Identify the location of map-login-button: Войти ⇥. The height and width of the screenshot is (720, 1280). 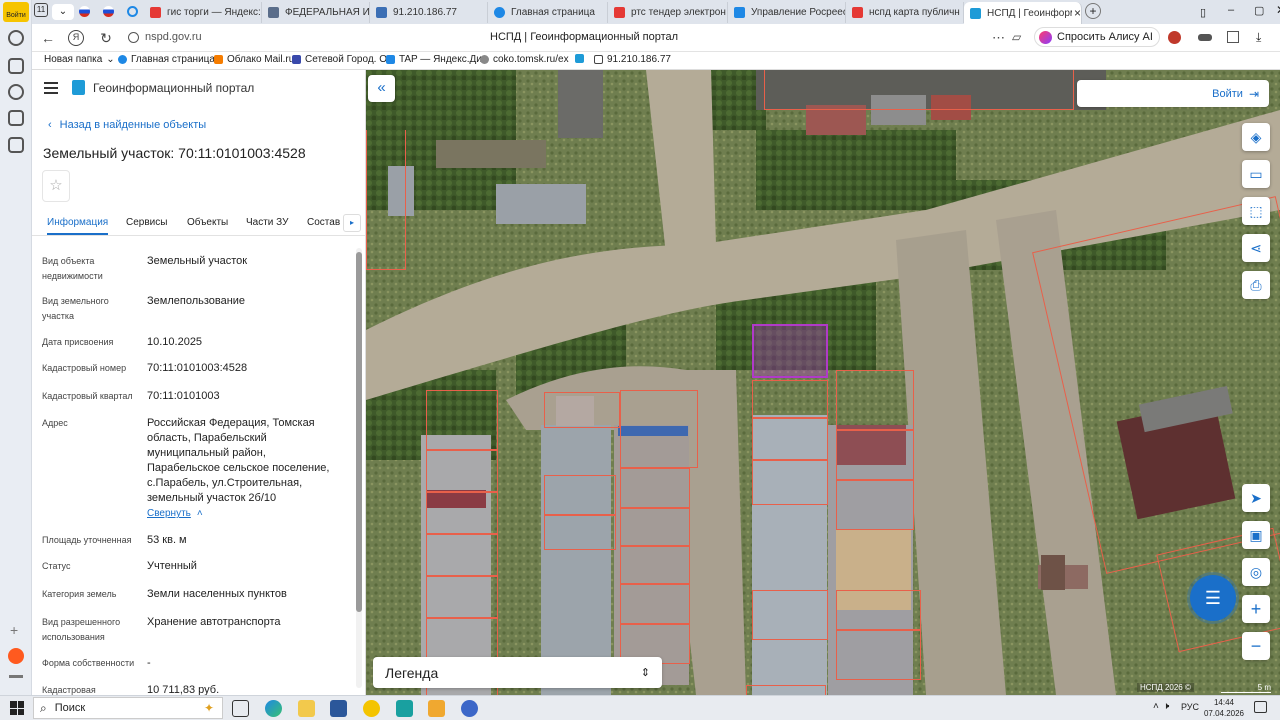
(1173, 93).